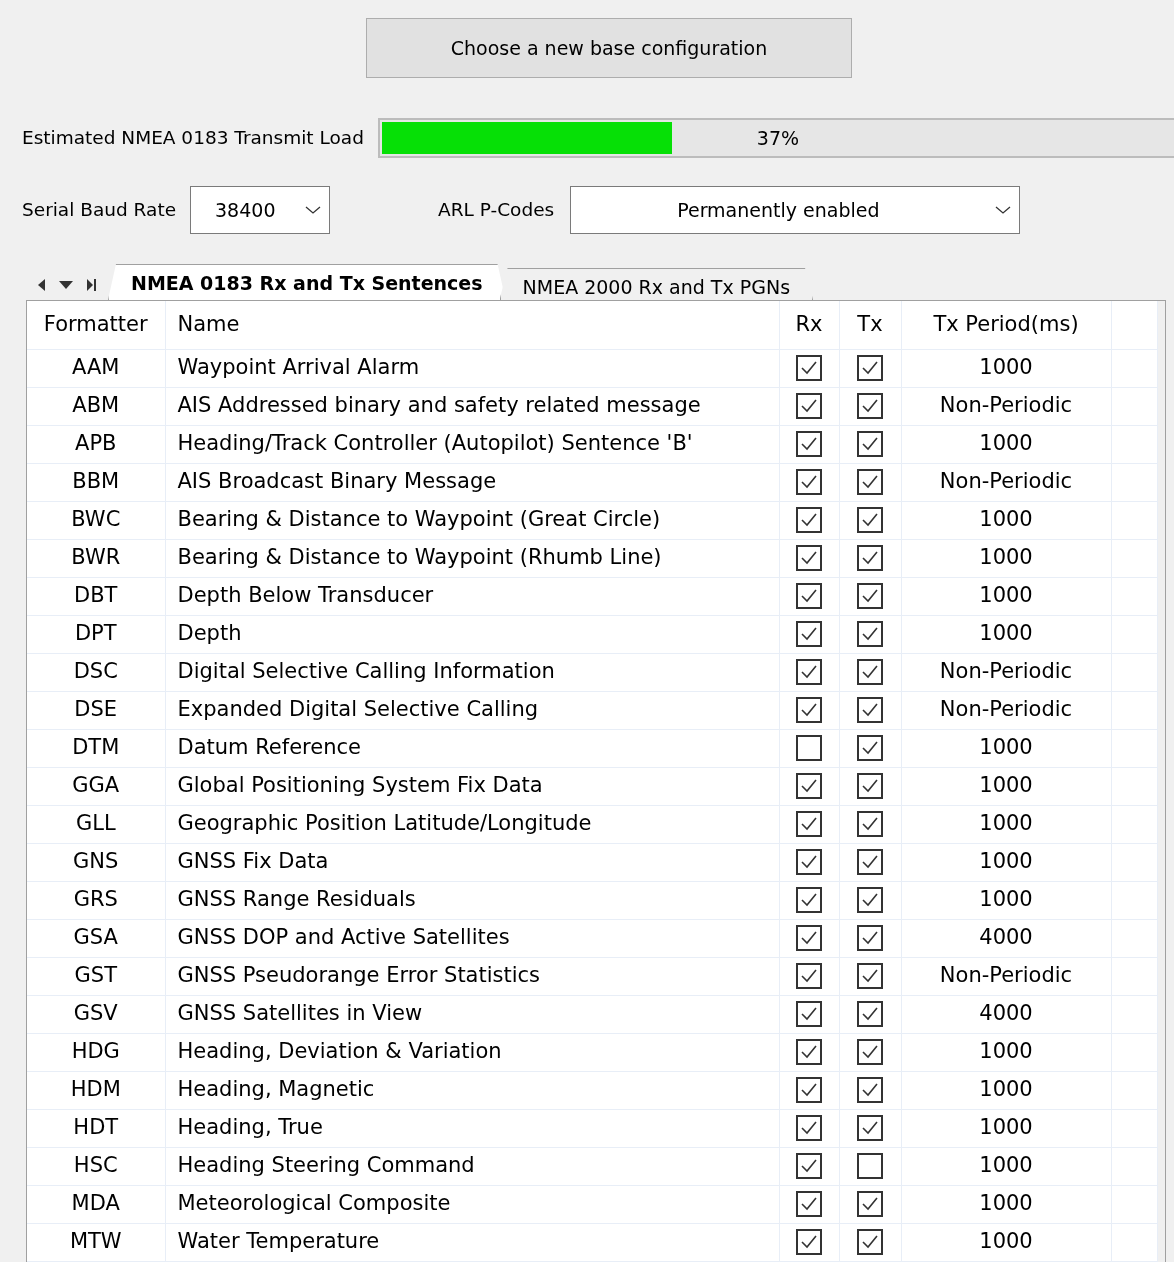 This screenshot has height=1262, width=1174. What do you see at coordinates (96, 596) in the screenshot?
I see `table-cell: DBT` at bounding box center [96, 596].